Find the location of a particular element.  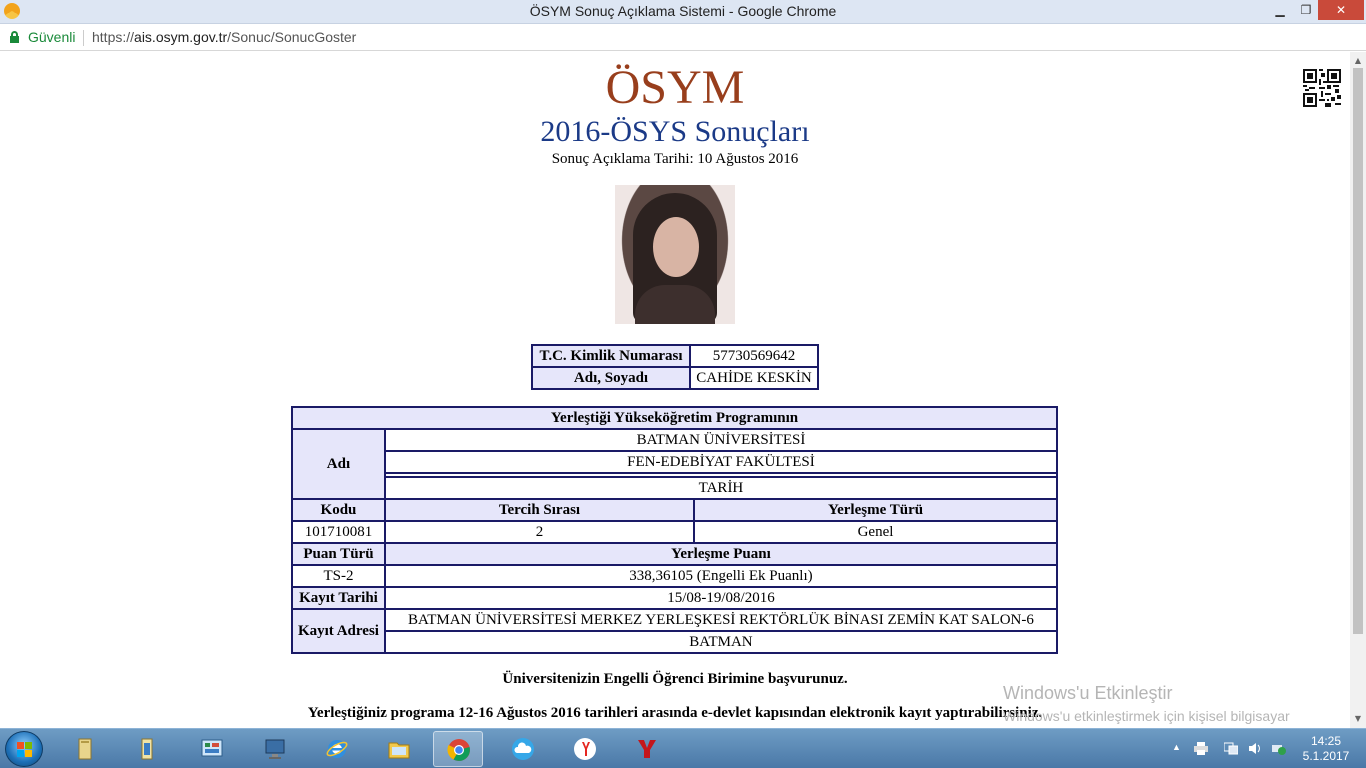

exam-title: 2016-ÖSYS Sonuçları is located at coordinates (675, 131).